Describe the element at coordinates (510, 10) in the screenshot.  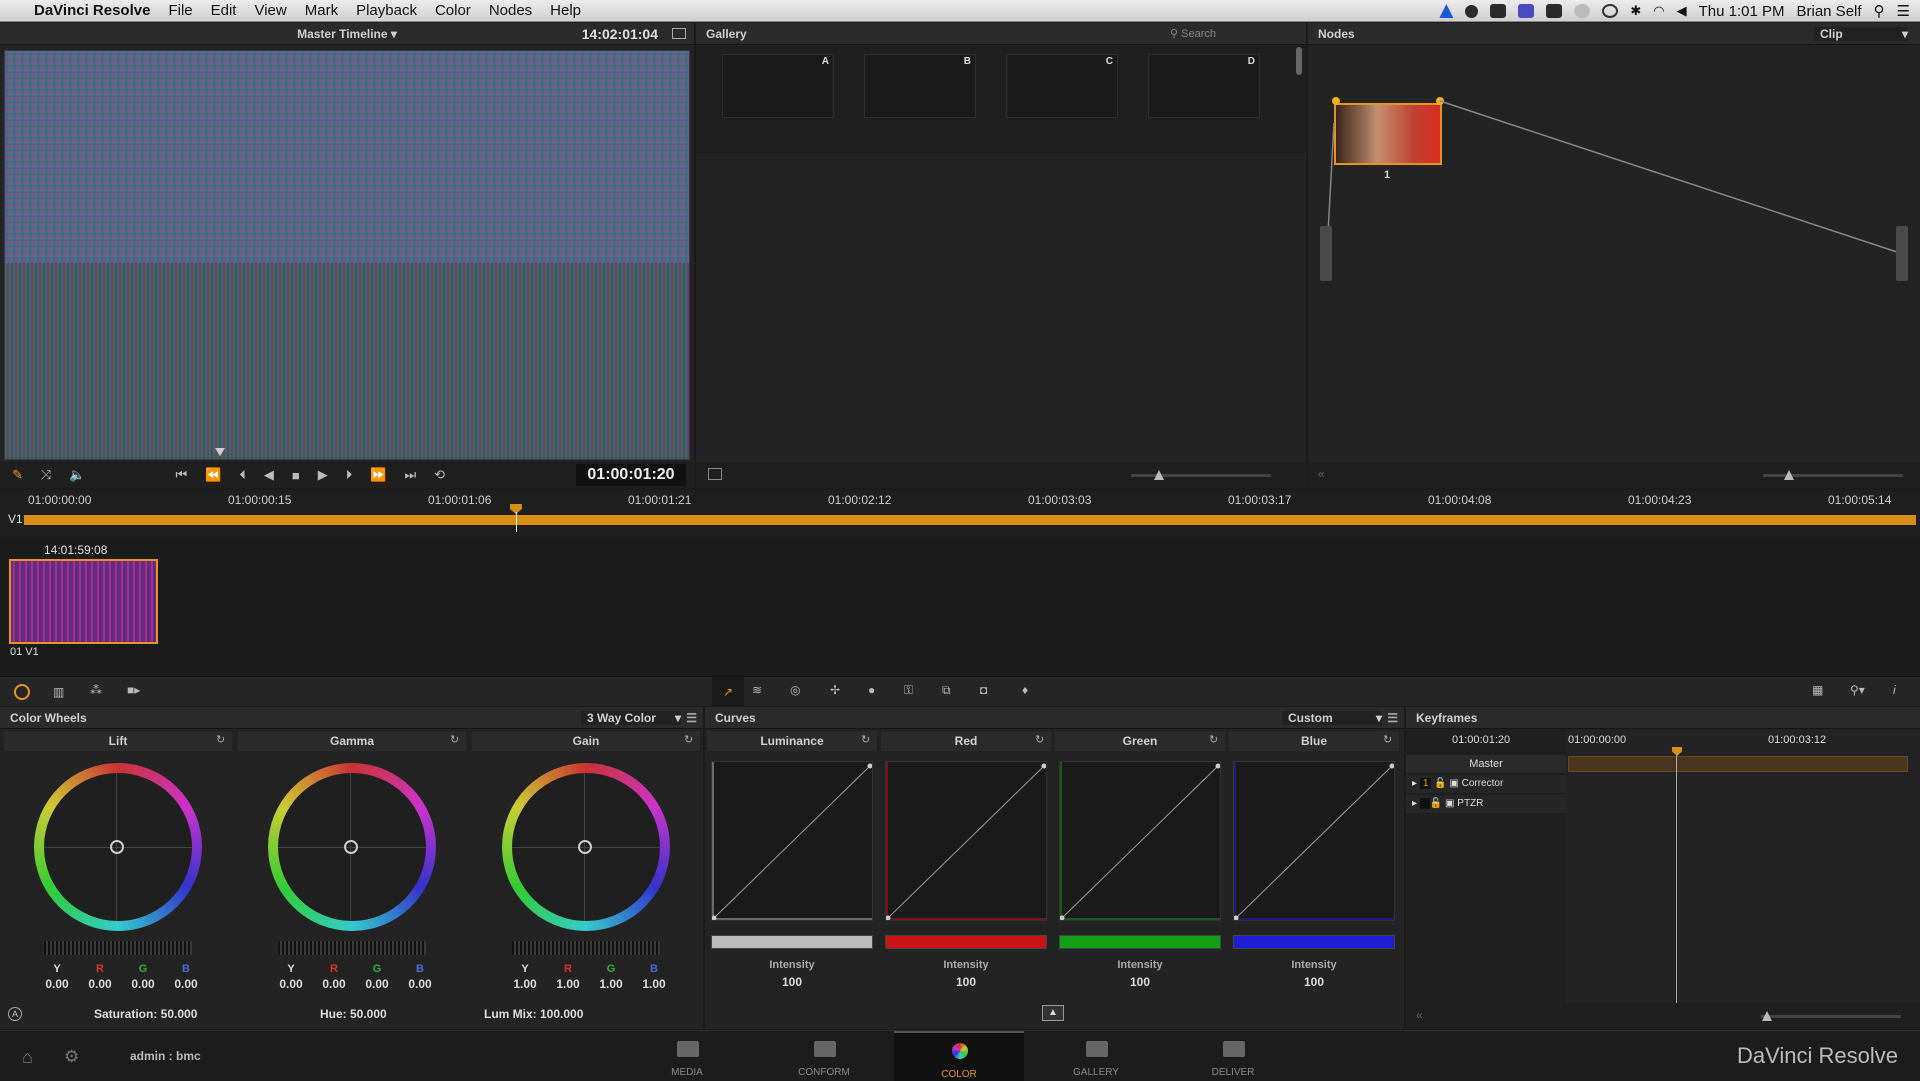
I see `menu-nodes: Nodes` at that location.